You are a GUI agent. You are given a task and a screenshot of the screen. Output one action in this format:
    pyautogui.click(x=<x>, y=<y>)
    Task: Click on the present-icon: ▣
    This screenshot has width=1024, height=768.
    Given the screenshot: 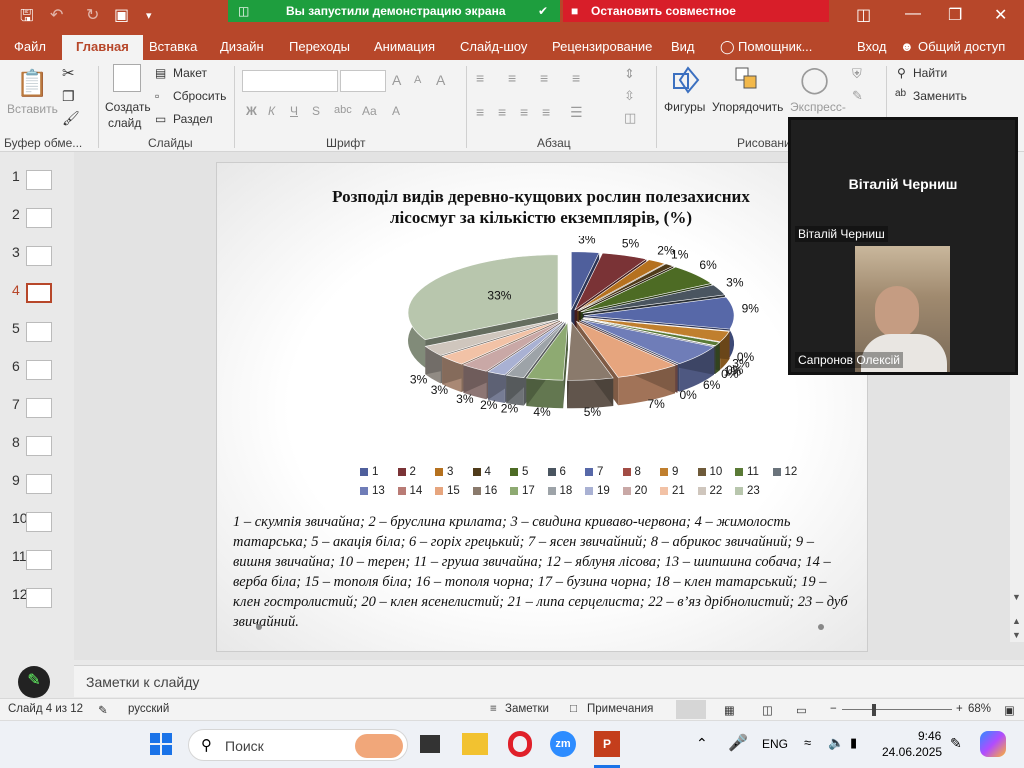 What is the action you would take?
    pyautogui.click(x=121, y=15)
    